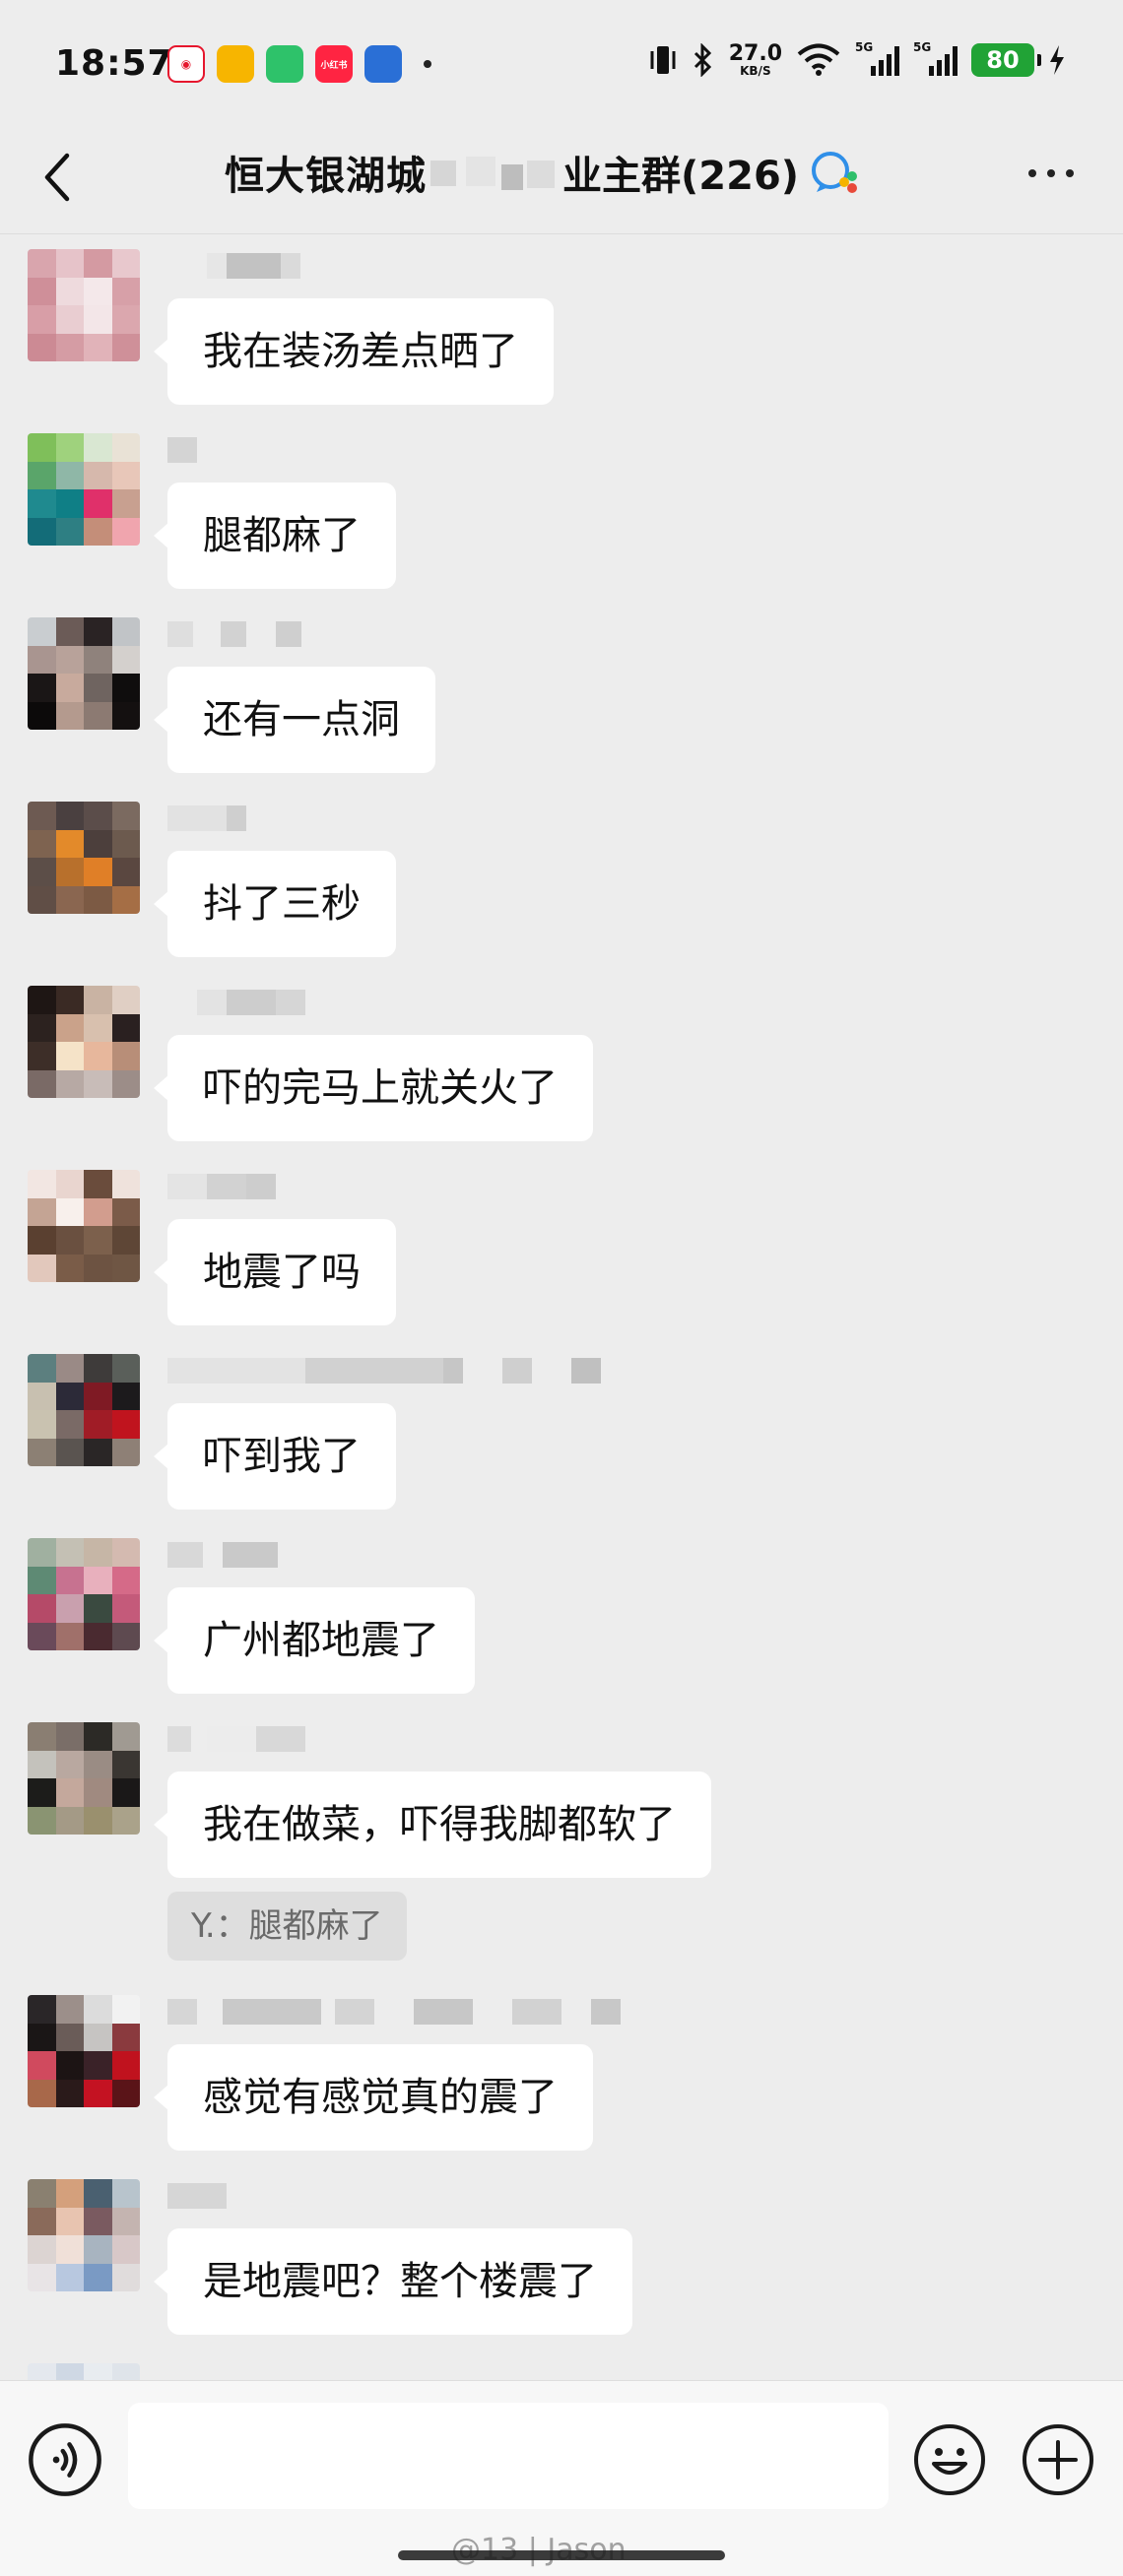 This screenshot has width=1123, height=2576. Describe the element at coordinates (818, 59) in the screenshot. I see `wifi-icon` at that location.